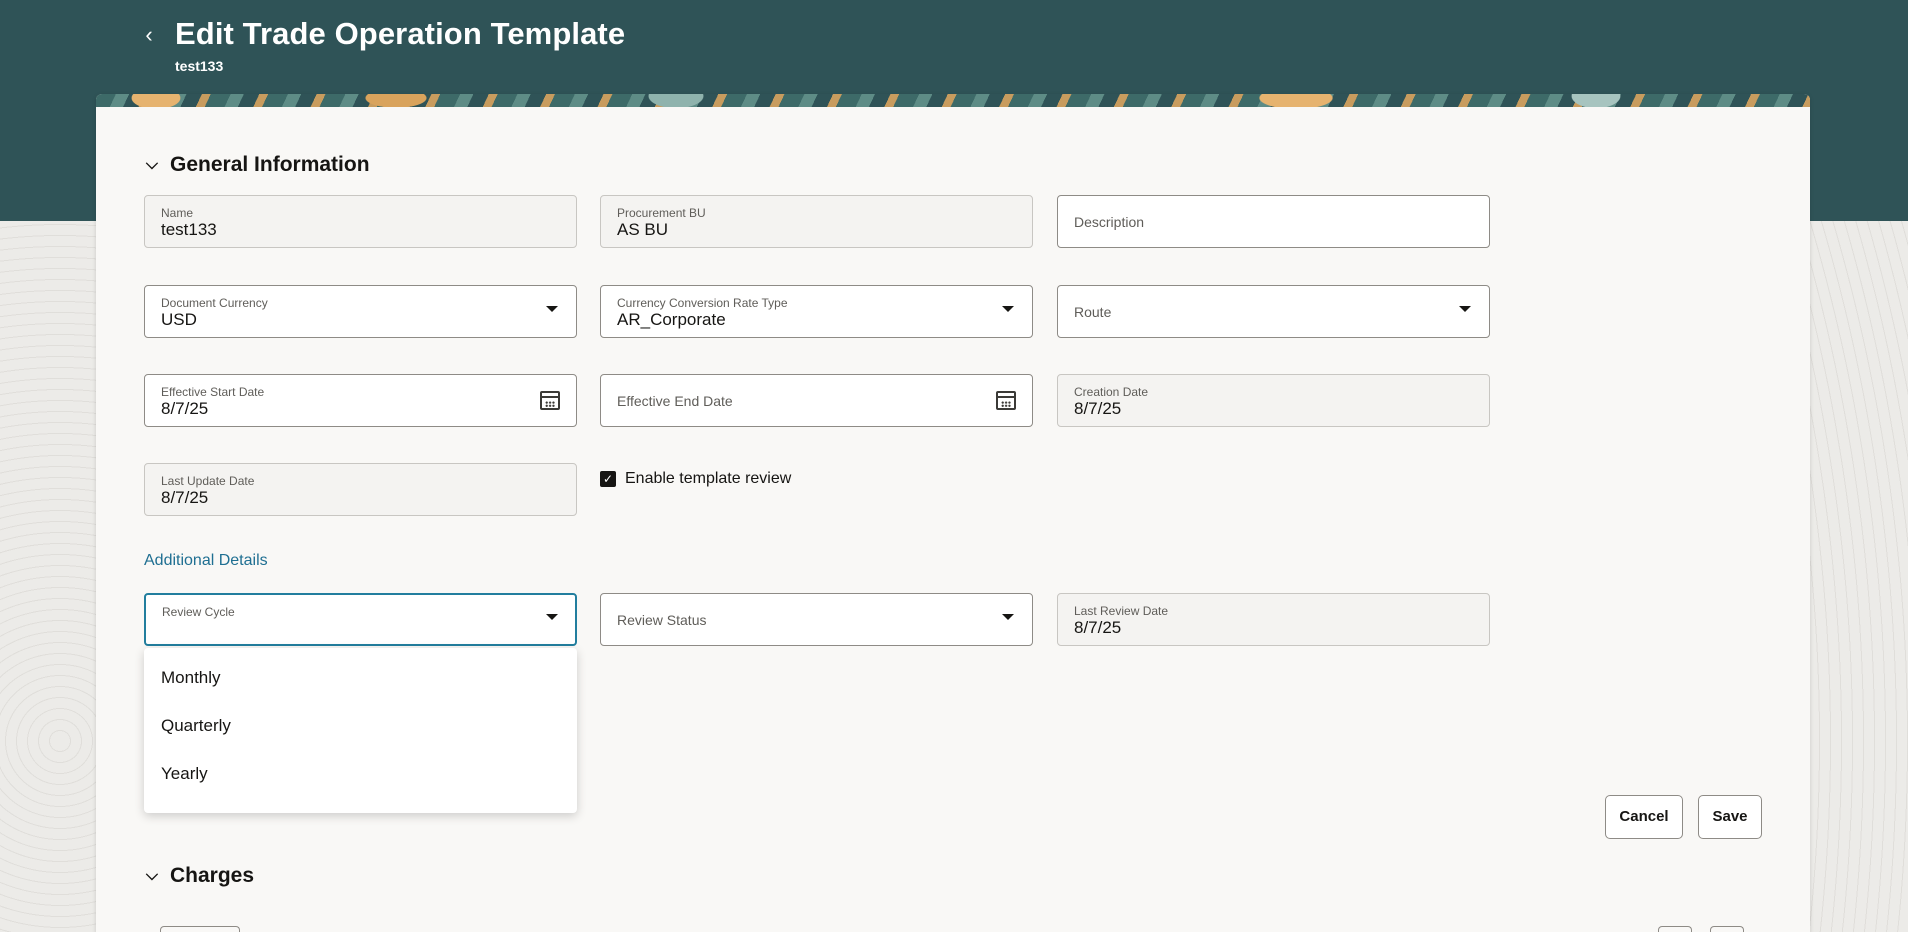  I want to click on section-charges: ⌵ Charges, so click(199, 876).